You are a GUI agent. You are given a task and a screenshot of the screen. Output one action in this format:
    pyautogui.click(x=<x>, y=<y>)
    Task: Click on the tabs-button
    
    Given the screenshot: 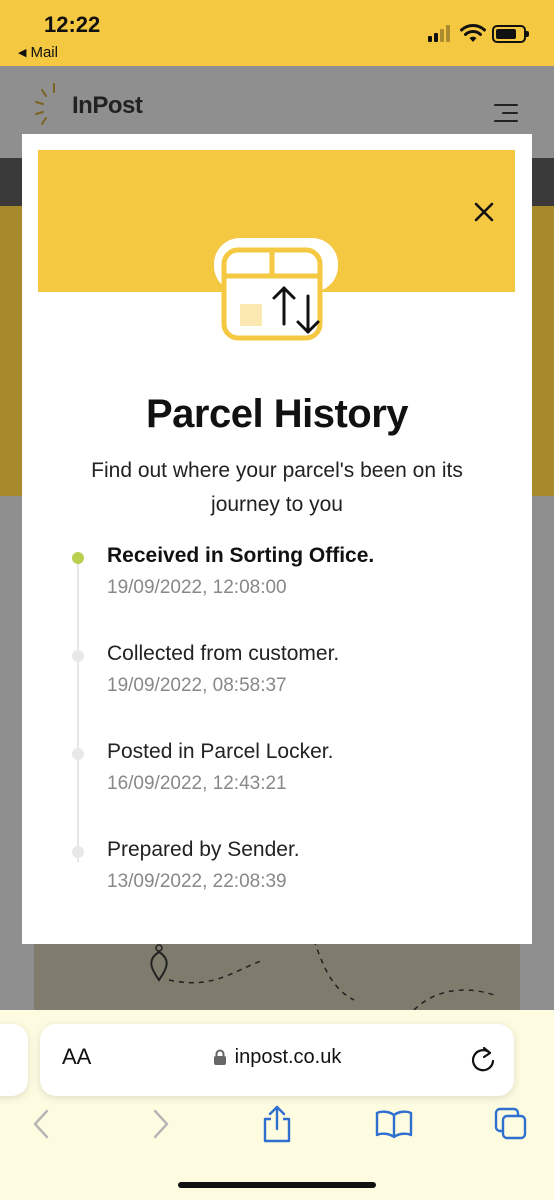 What is the action you would take?
    pyautogui.click(x=511, y=1124)
    